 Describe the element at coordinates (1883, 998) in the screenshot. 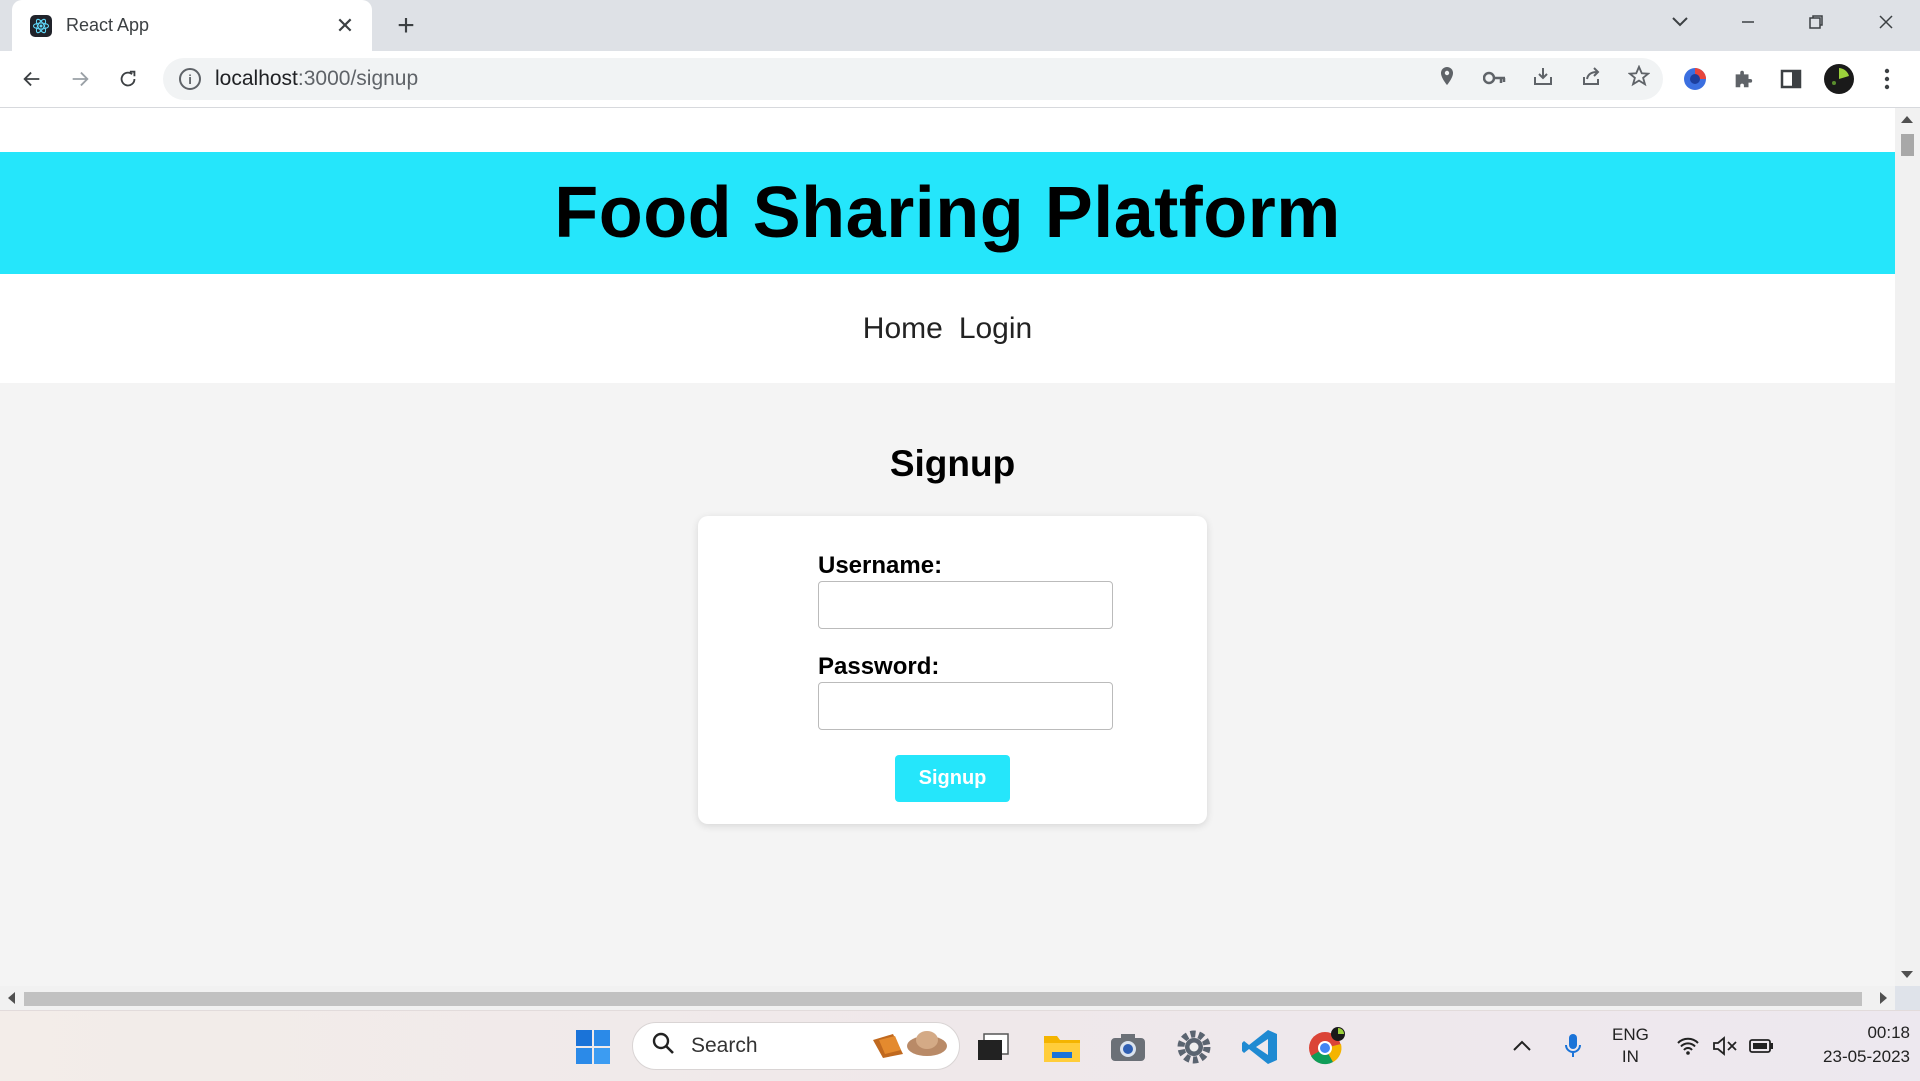

I see `scroll-right-icon` at that location.